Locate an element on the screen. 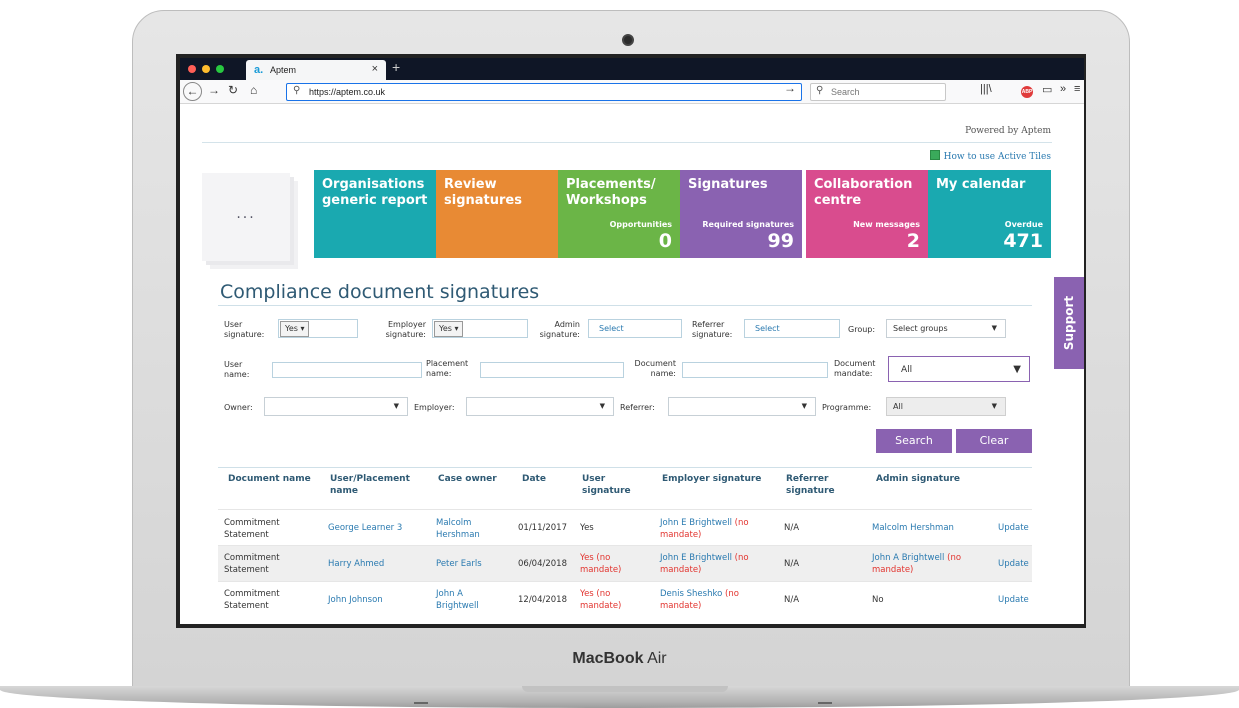 Image resolution: width=1239 pixels, height=708 pixels. document-name-input is located at coordinates (755, 370).